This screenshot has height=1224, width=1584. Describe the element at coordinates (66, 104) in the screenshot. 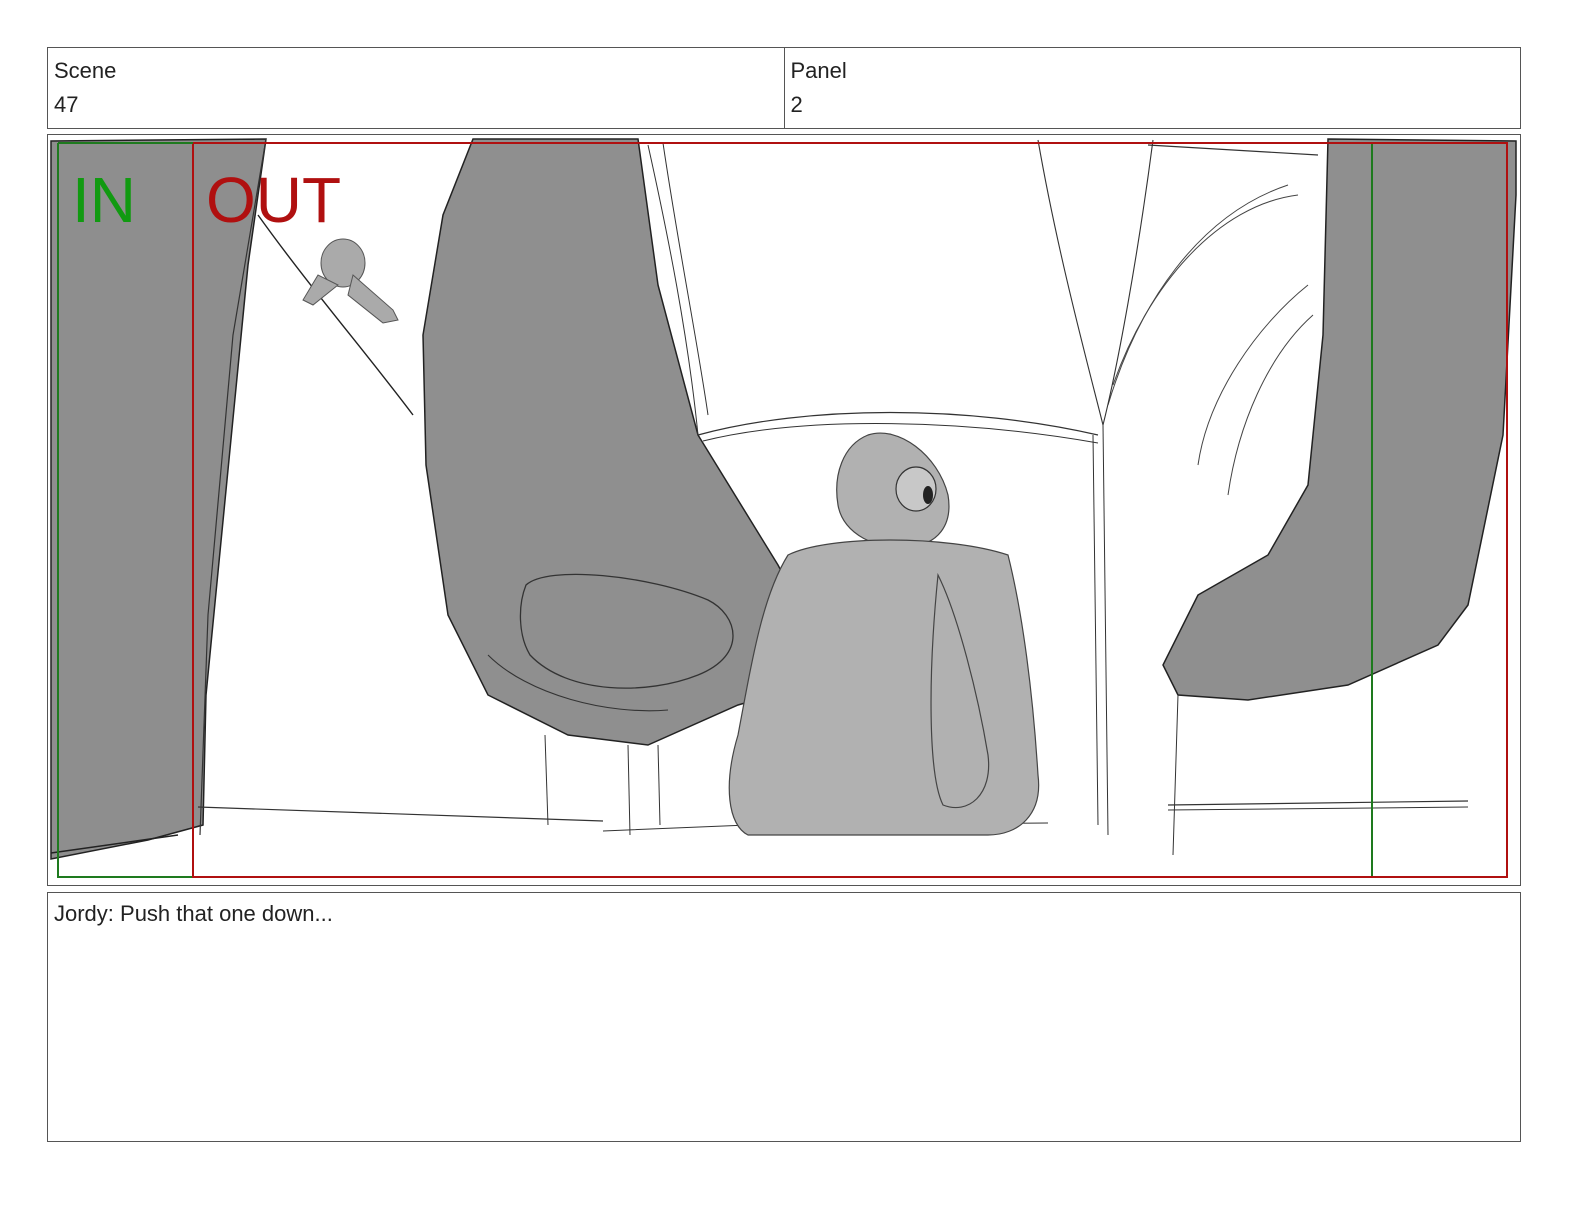

I see `scene-number: 47` at that location.